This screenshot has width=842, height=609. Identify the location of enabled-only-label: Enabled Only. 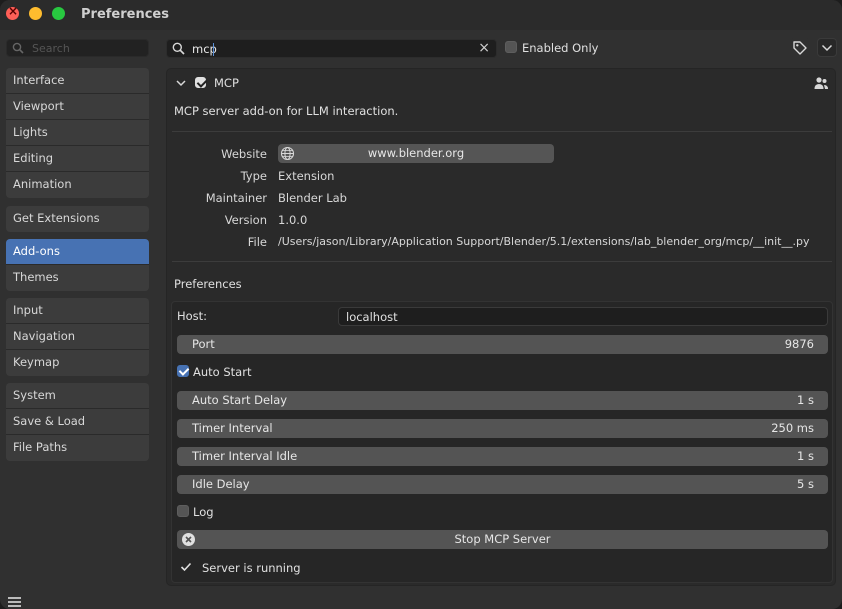
(560, 48).